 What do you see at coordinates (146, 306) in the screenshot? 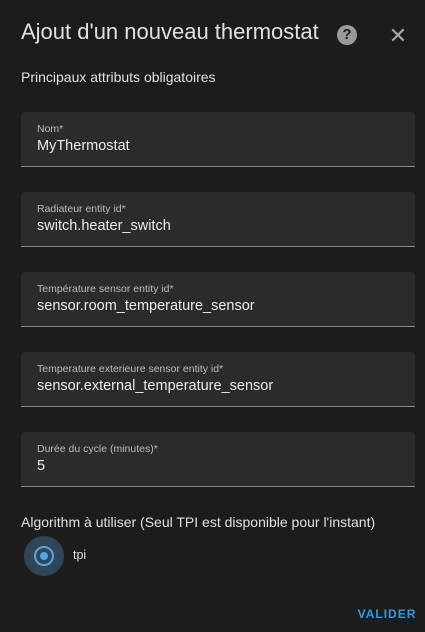
I see `temperature-sensor-field-value: sensor.room_temperature_sensor` at bounding box center [146, 306].